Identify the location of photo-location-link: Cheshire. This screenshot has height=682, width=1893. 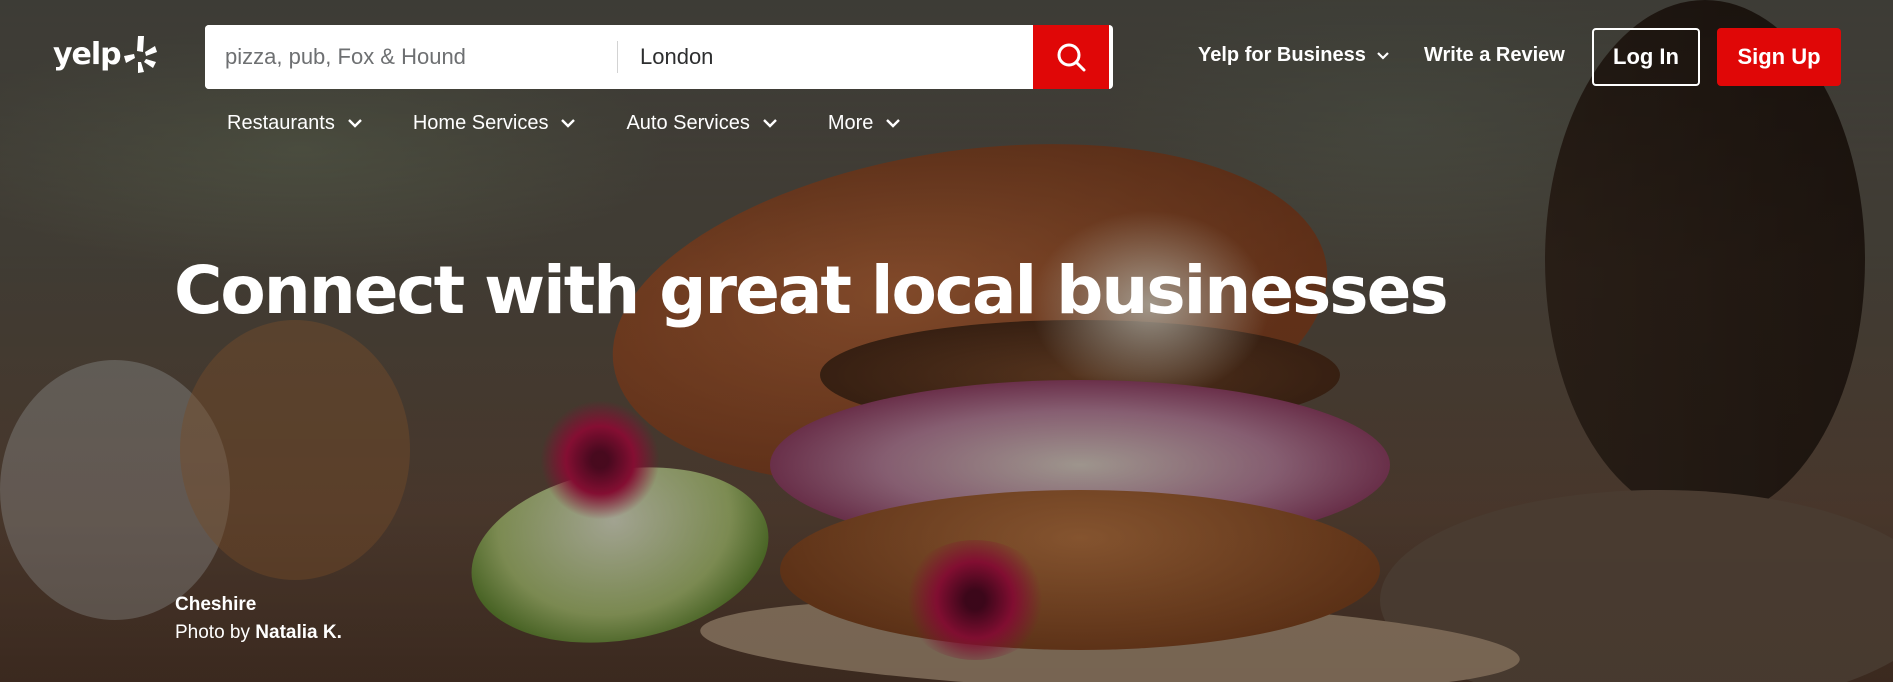
(258, 605).